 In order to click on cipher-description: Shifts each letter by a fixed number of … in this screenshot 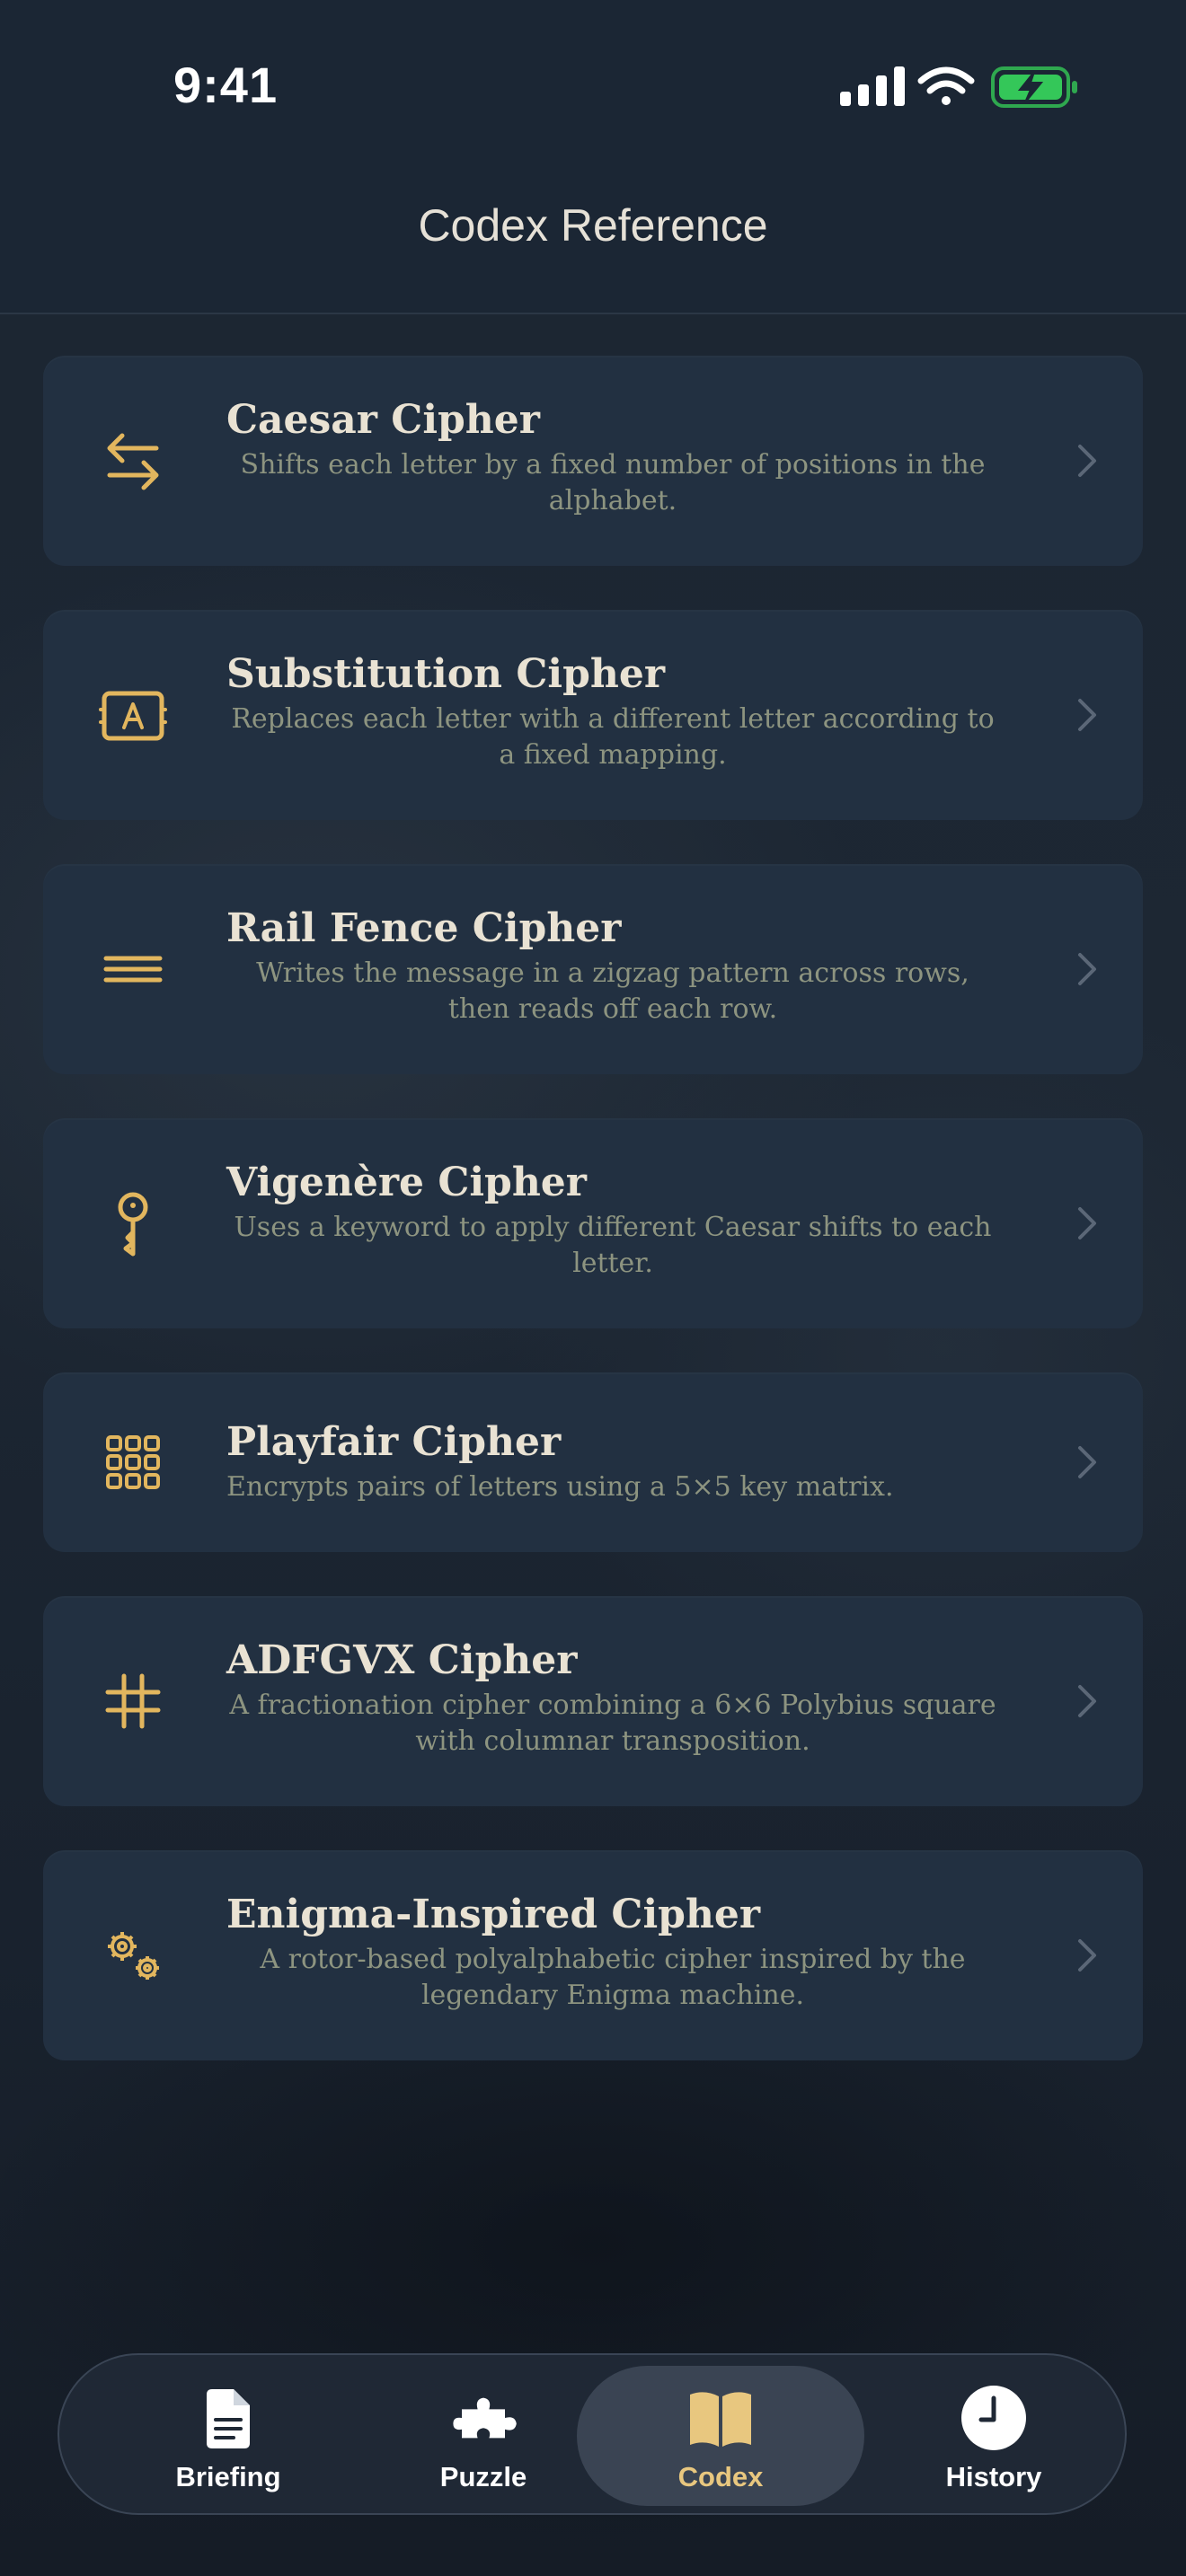, I will do `click(613, 482)`.